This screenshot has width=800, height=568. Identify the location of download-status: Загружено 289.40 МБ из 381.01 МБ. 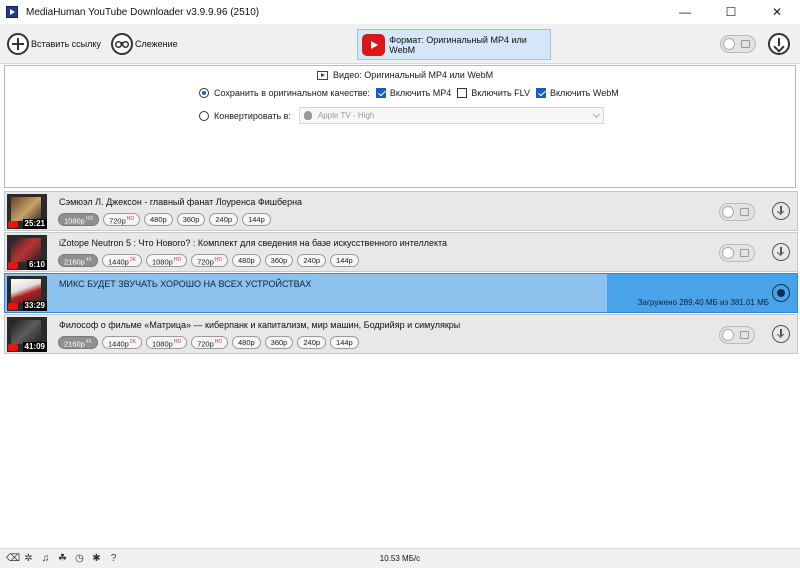
(703, 302).